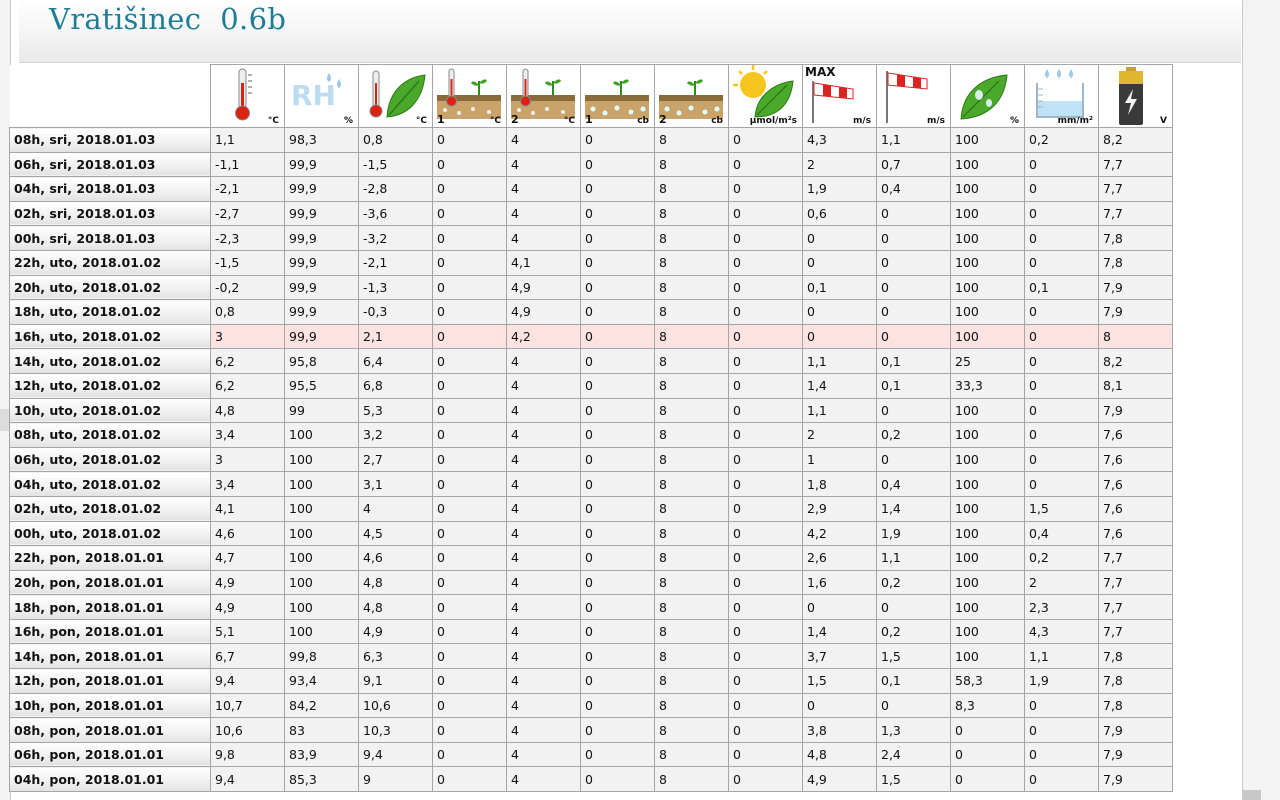 This screenshot has height=800, width=1280. Describe the element at coordinates (495, 121) in the screenshot. I see `unit-label: °C` at that location.